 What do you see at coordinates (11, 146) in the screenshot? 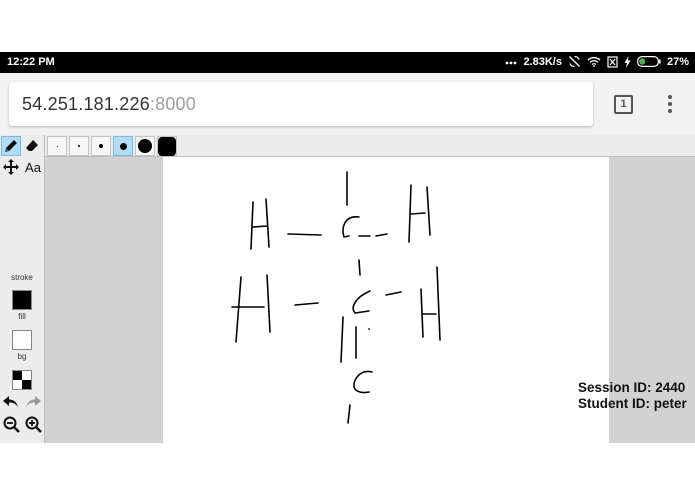
I see `pencil-icon` at bounding box center [11, 146].